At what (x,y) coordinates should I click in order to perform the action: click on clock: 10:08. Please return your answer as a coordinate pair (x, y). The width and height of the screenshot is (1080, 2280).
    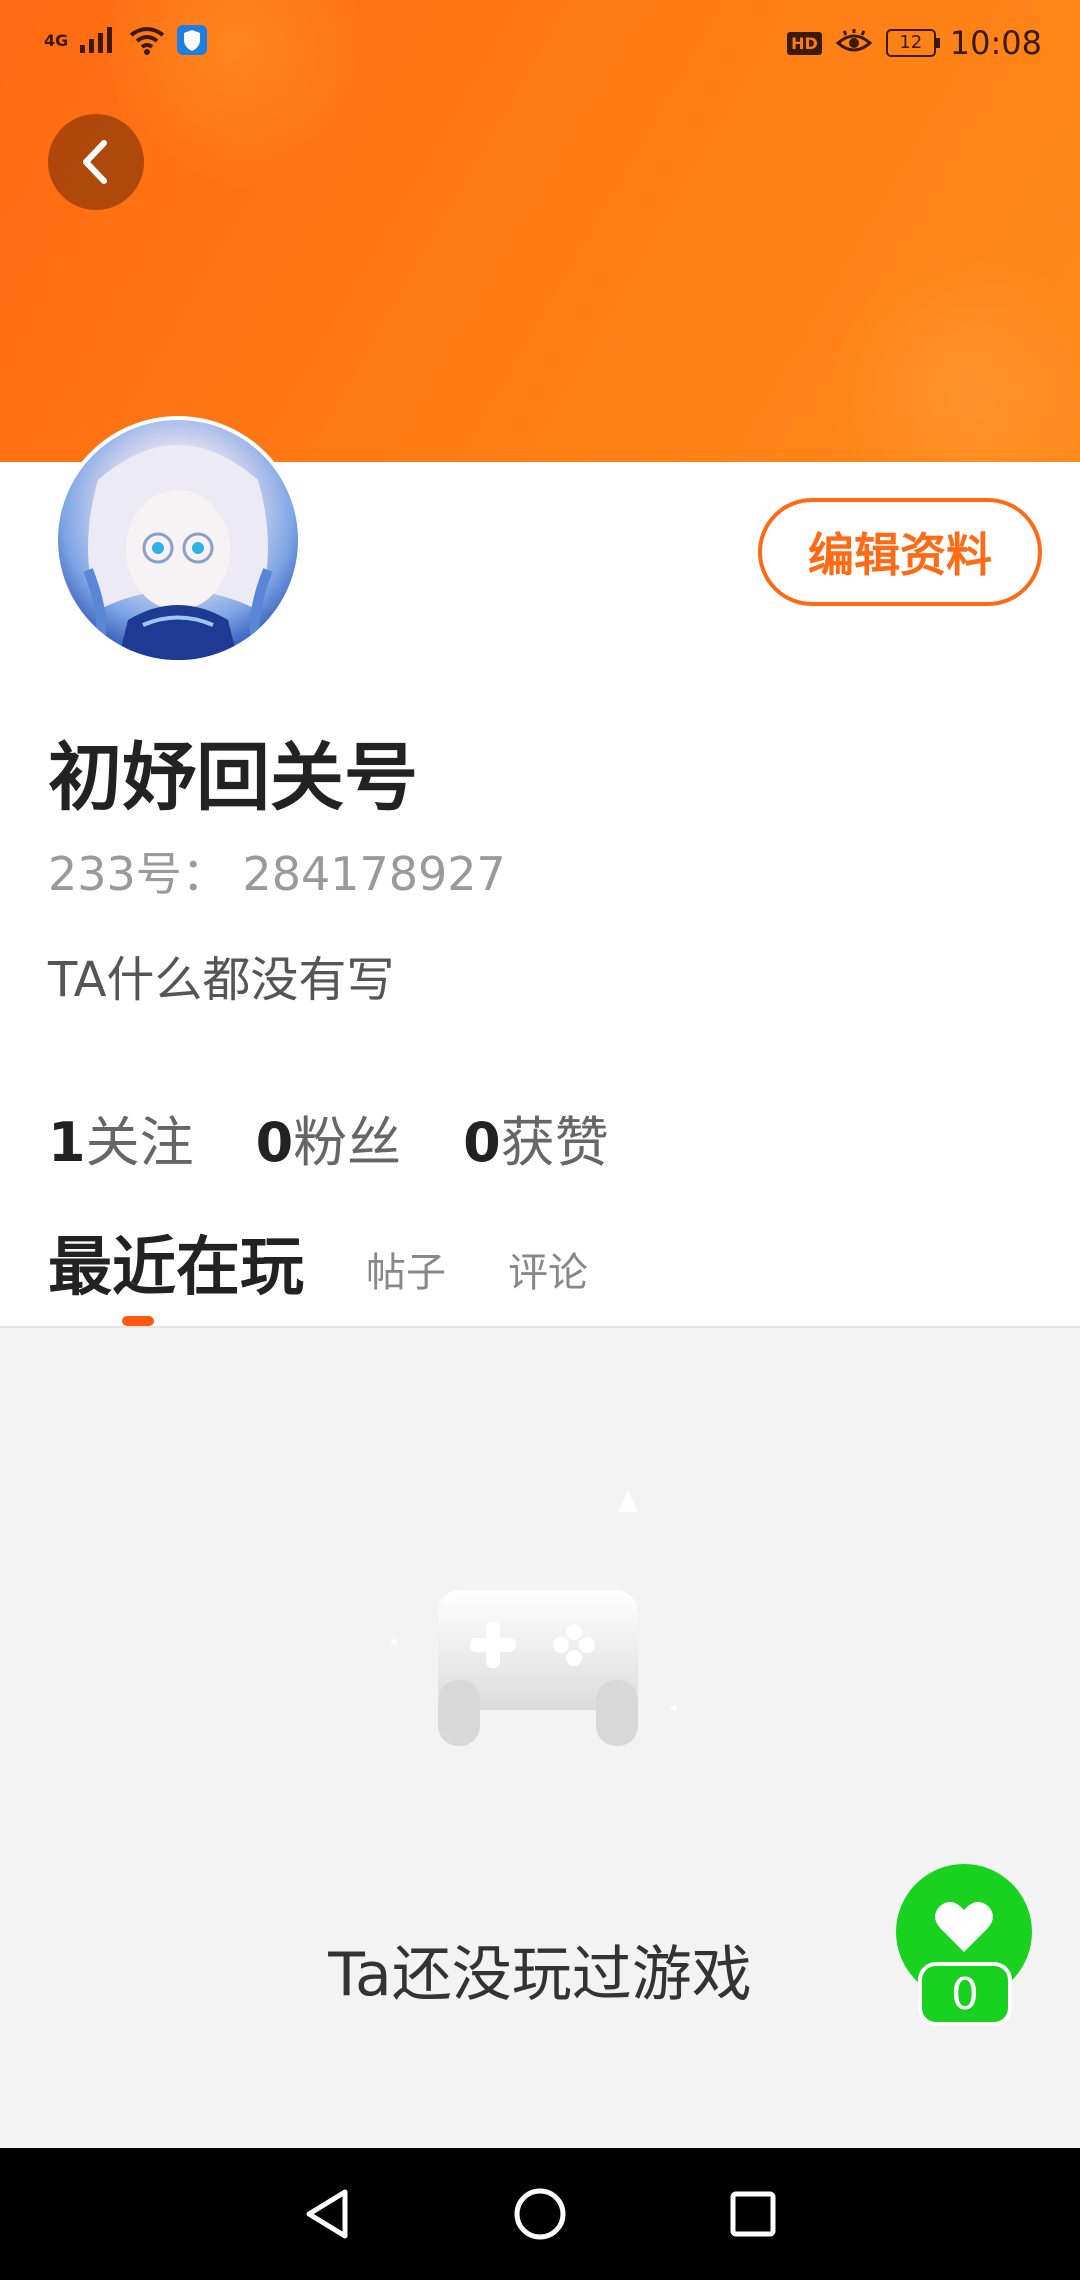
    Looking at the image, I should click on (995, 43).